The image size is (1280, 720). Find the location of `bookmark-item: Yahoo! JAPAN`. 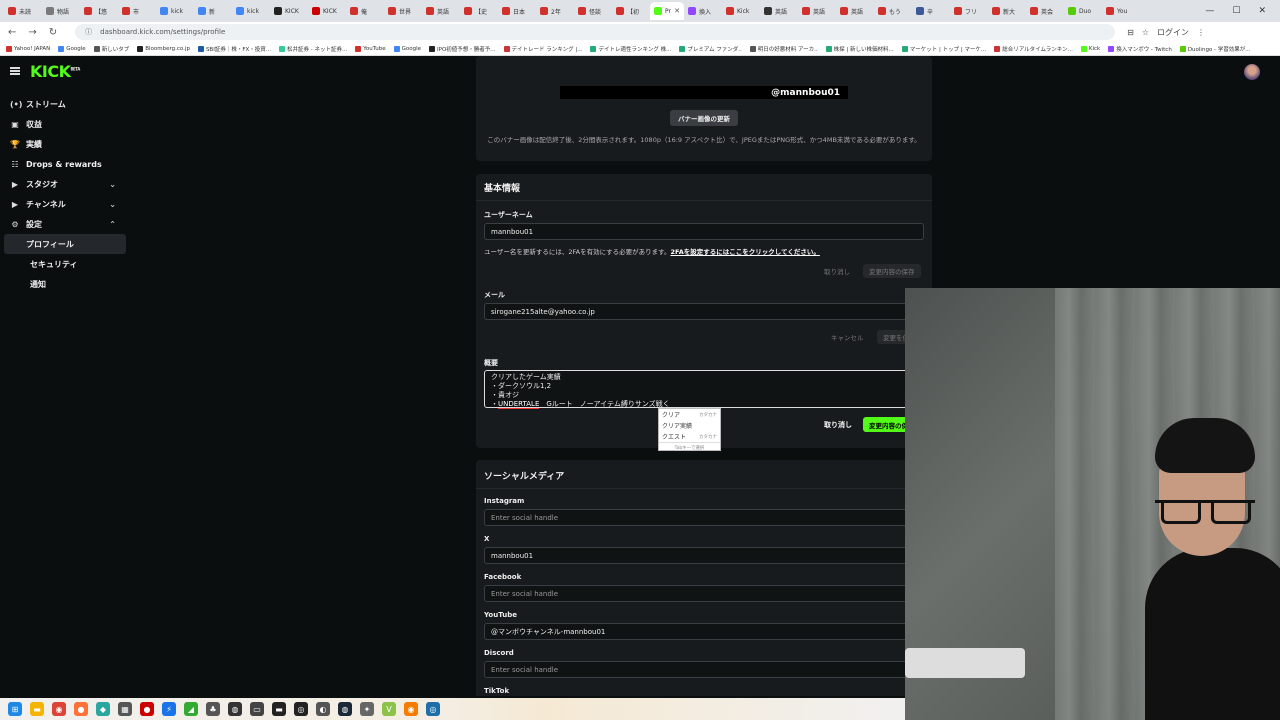

bookmark-item: Yahoo! JAPAN is located at coordinates (28, 48).